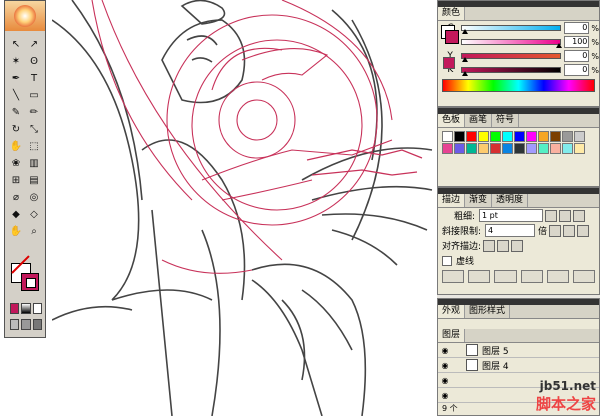 The width and height of the screenshot is (600, 416). Describe the element at coordinates (16, 231) in the screenshot. I see `hand-tool-icon: ✋` at that location.